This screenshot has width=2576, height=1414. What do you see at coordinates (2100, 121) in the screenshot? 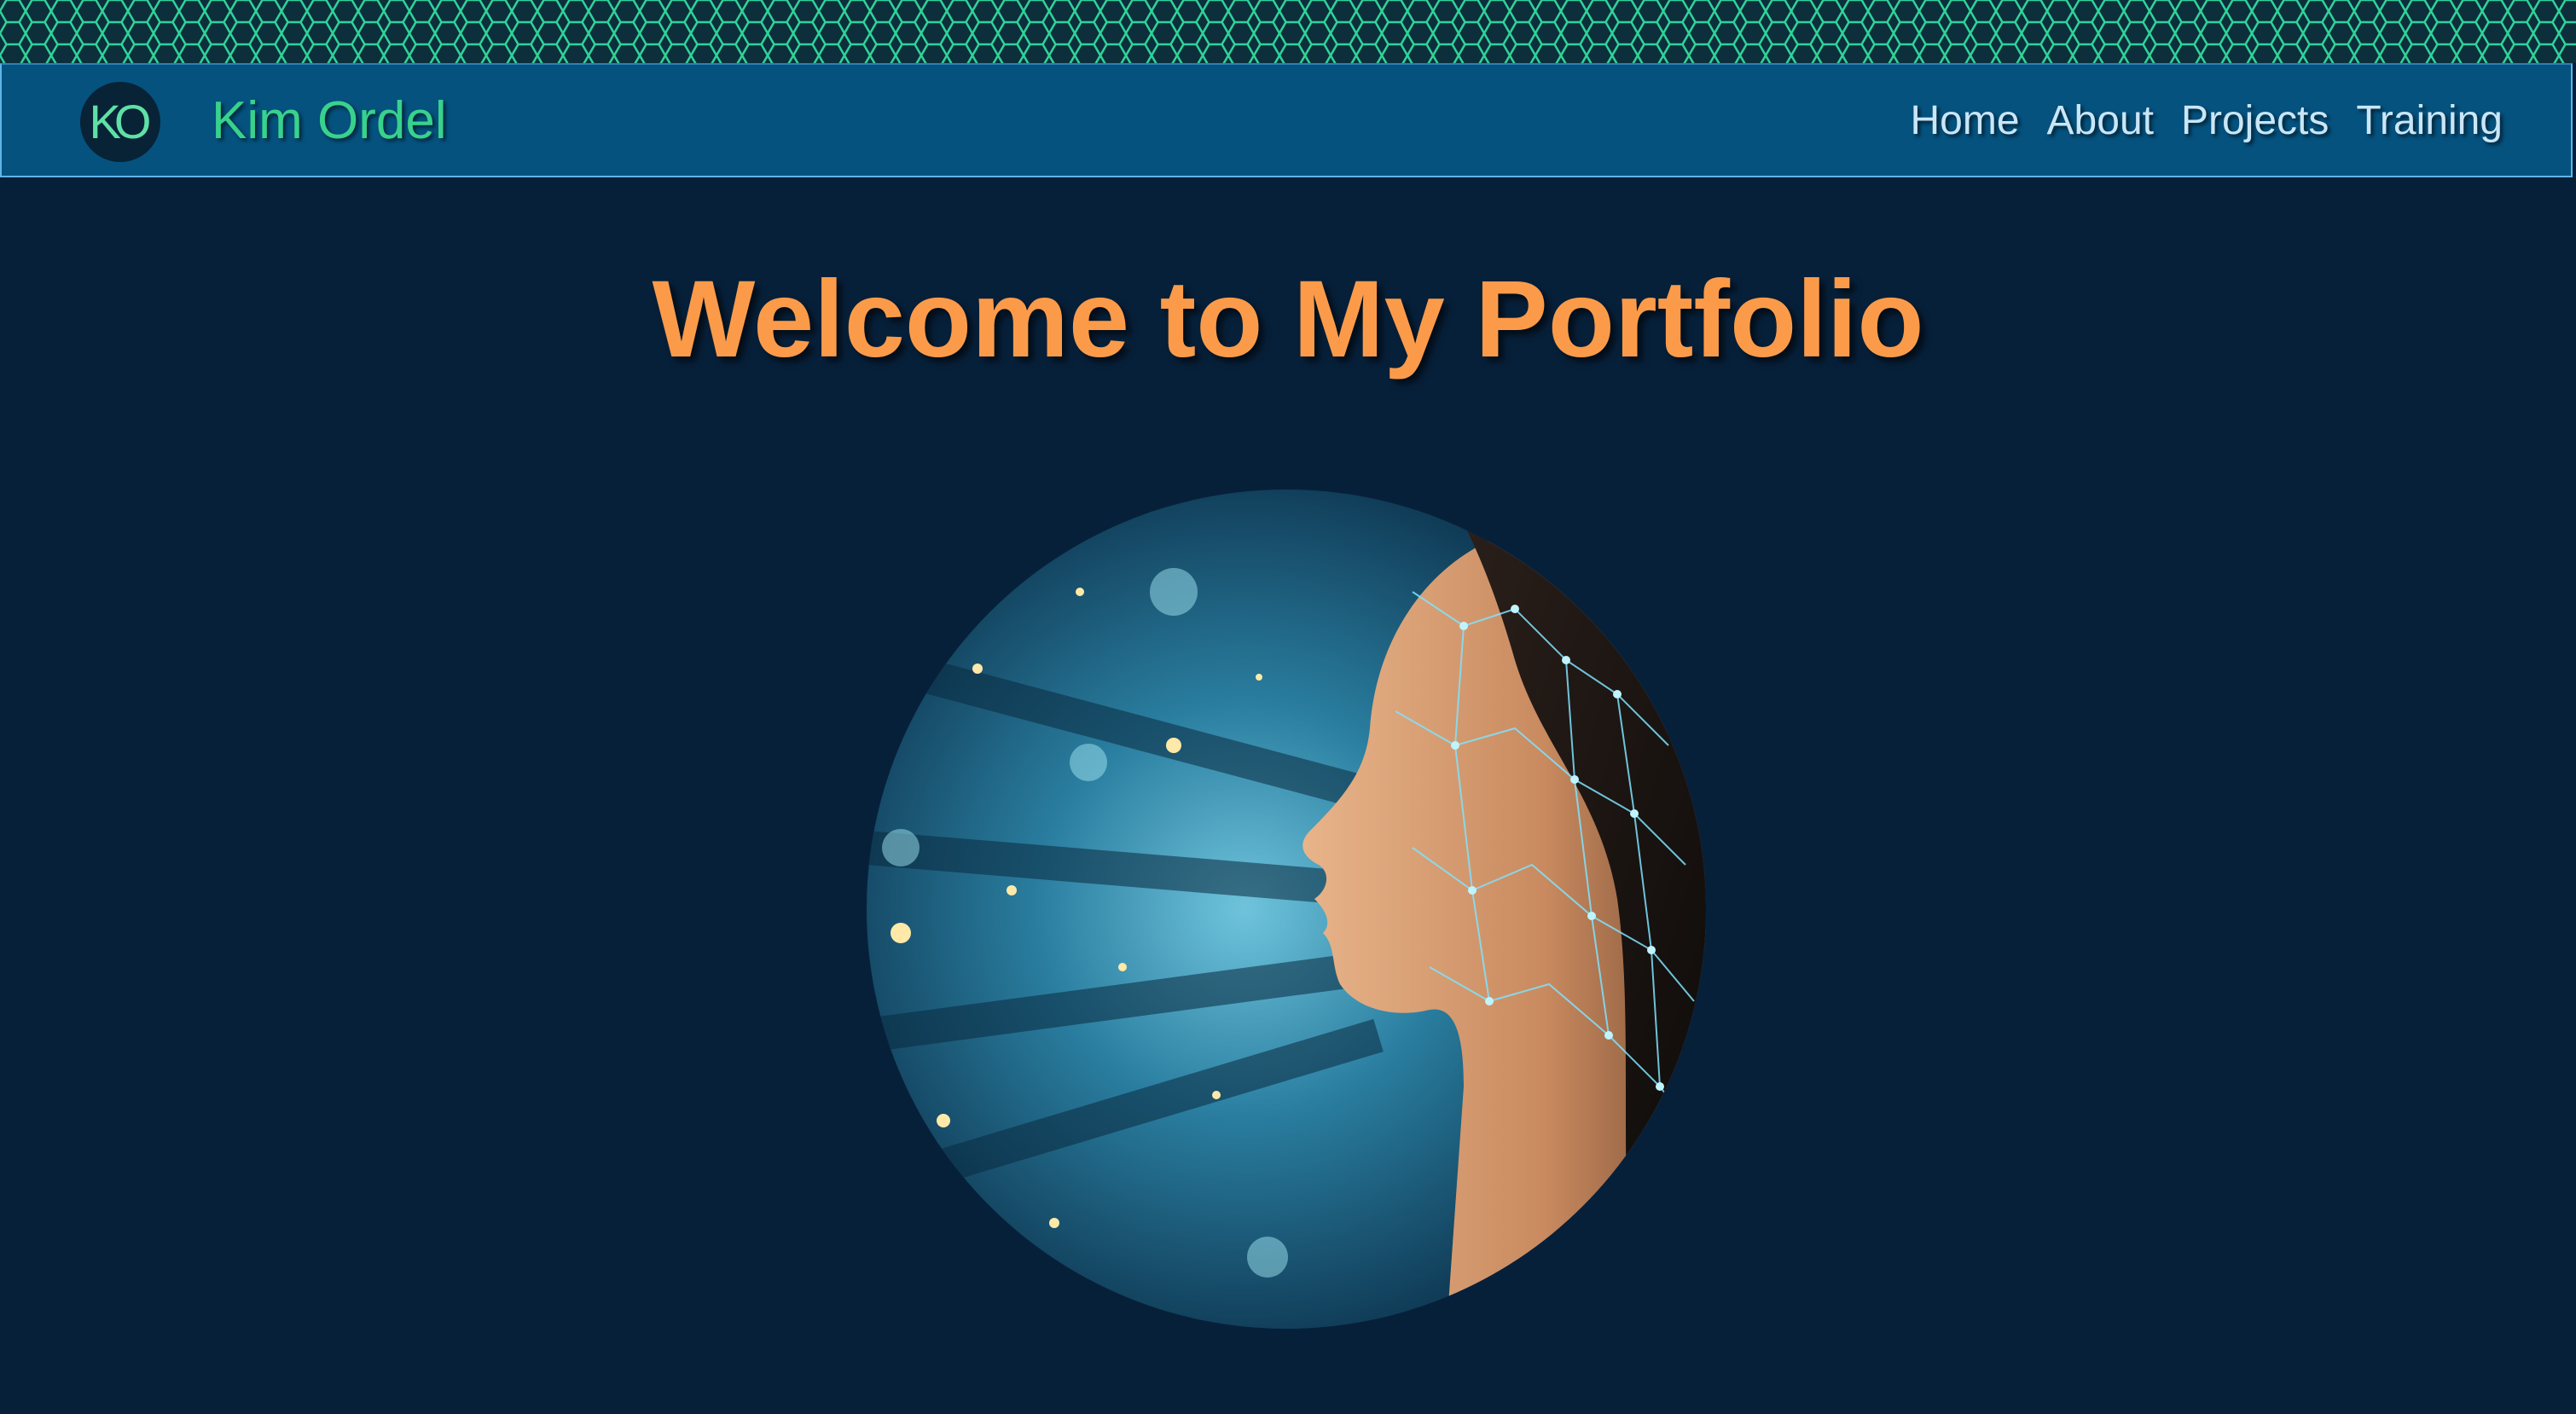
I see `nav-link-about: About` at bounding box center [2100, 121].